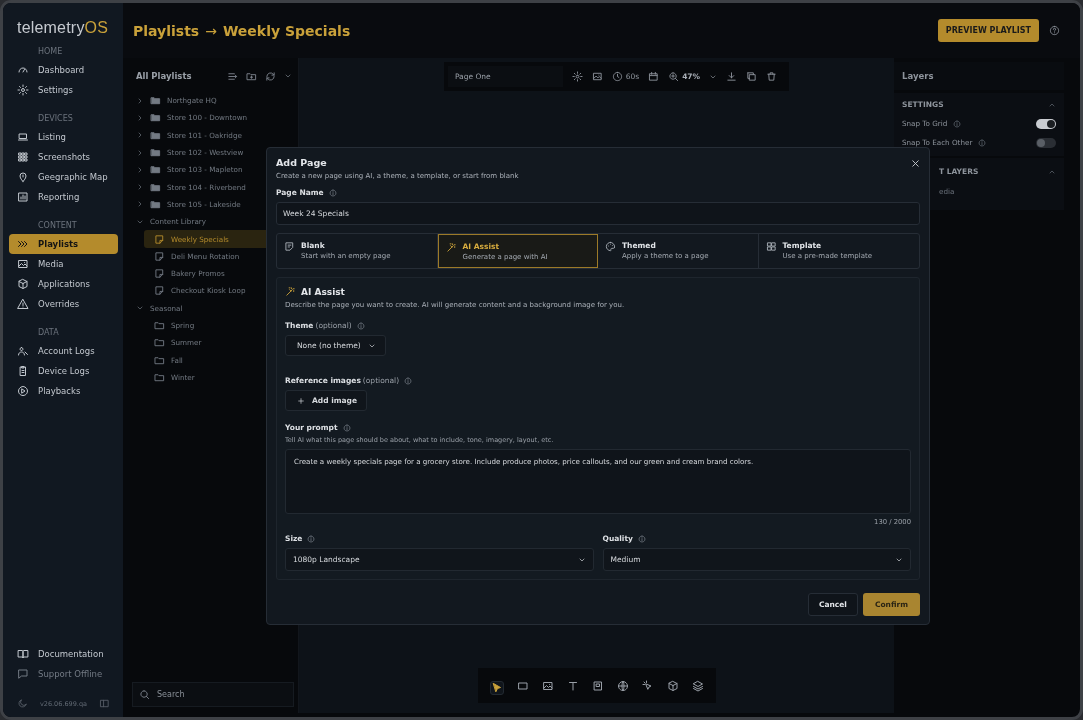 The height and width of the screenshot is (720, 1083). What do you see at coordinates (672, 685) in the screenshot?
I see `cube-icon` at bounding box center [672, 685].